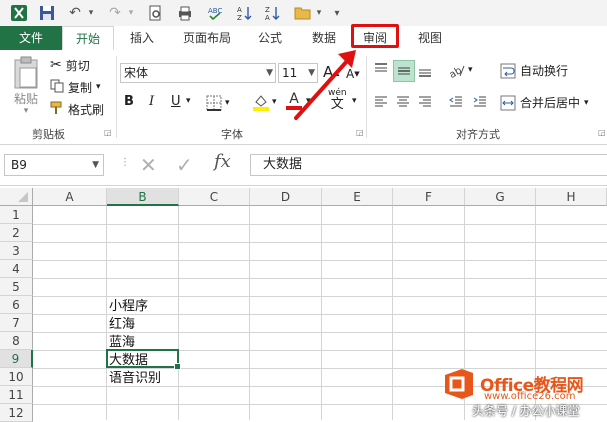 This screenshot has height=422, width=607. I want to click on column-header-h: H, so click(571, 197).